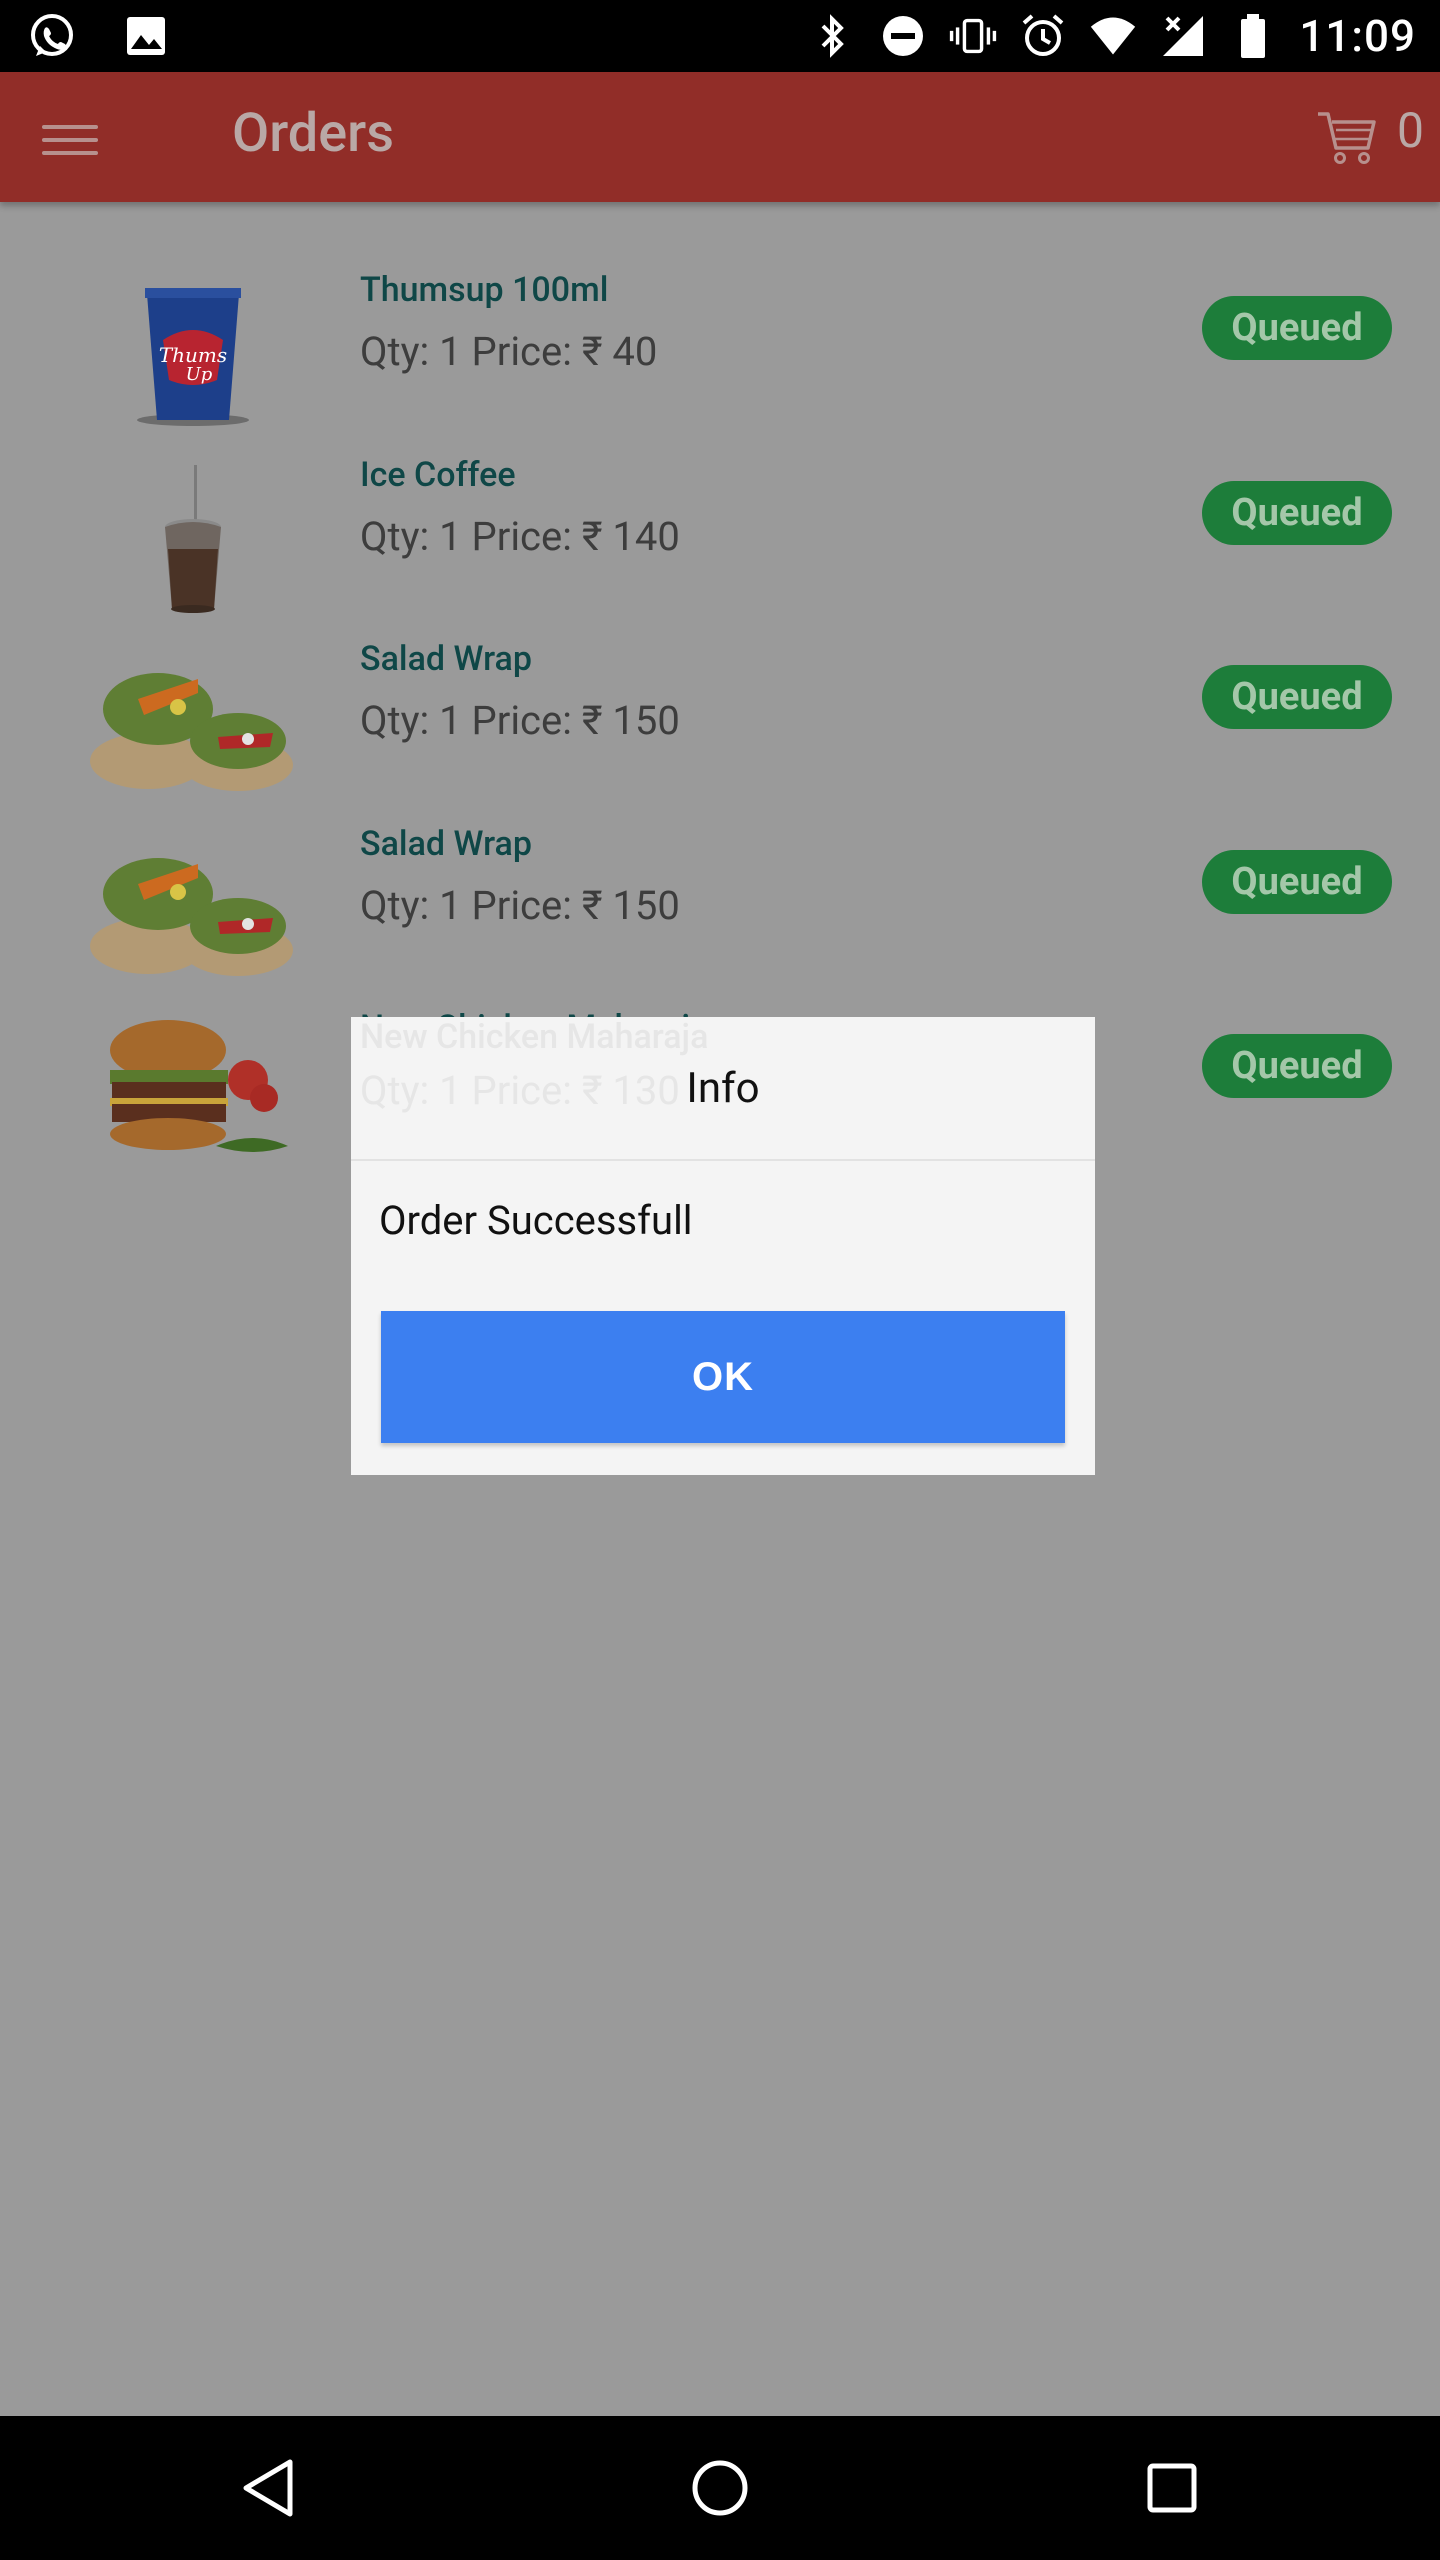 The width and height of the screenshot is (1440, 2560). What do you see at coordinates (1357, 36) in the screenshot?
I see `clock: 11:09` at bounding box center [1357, 36].